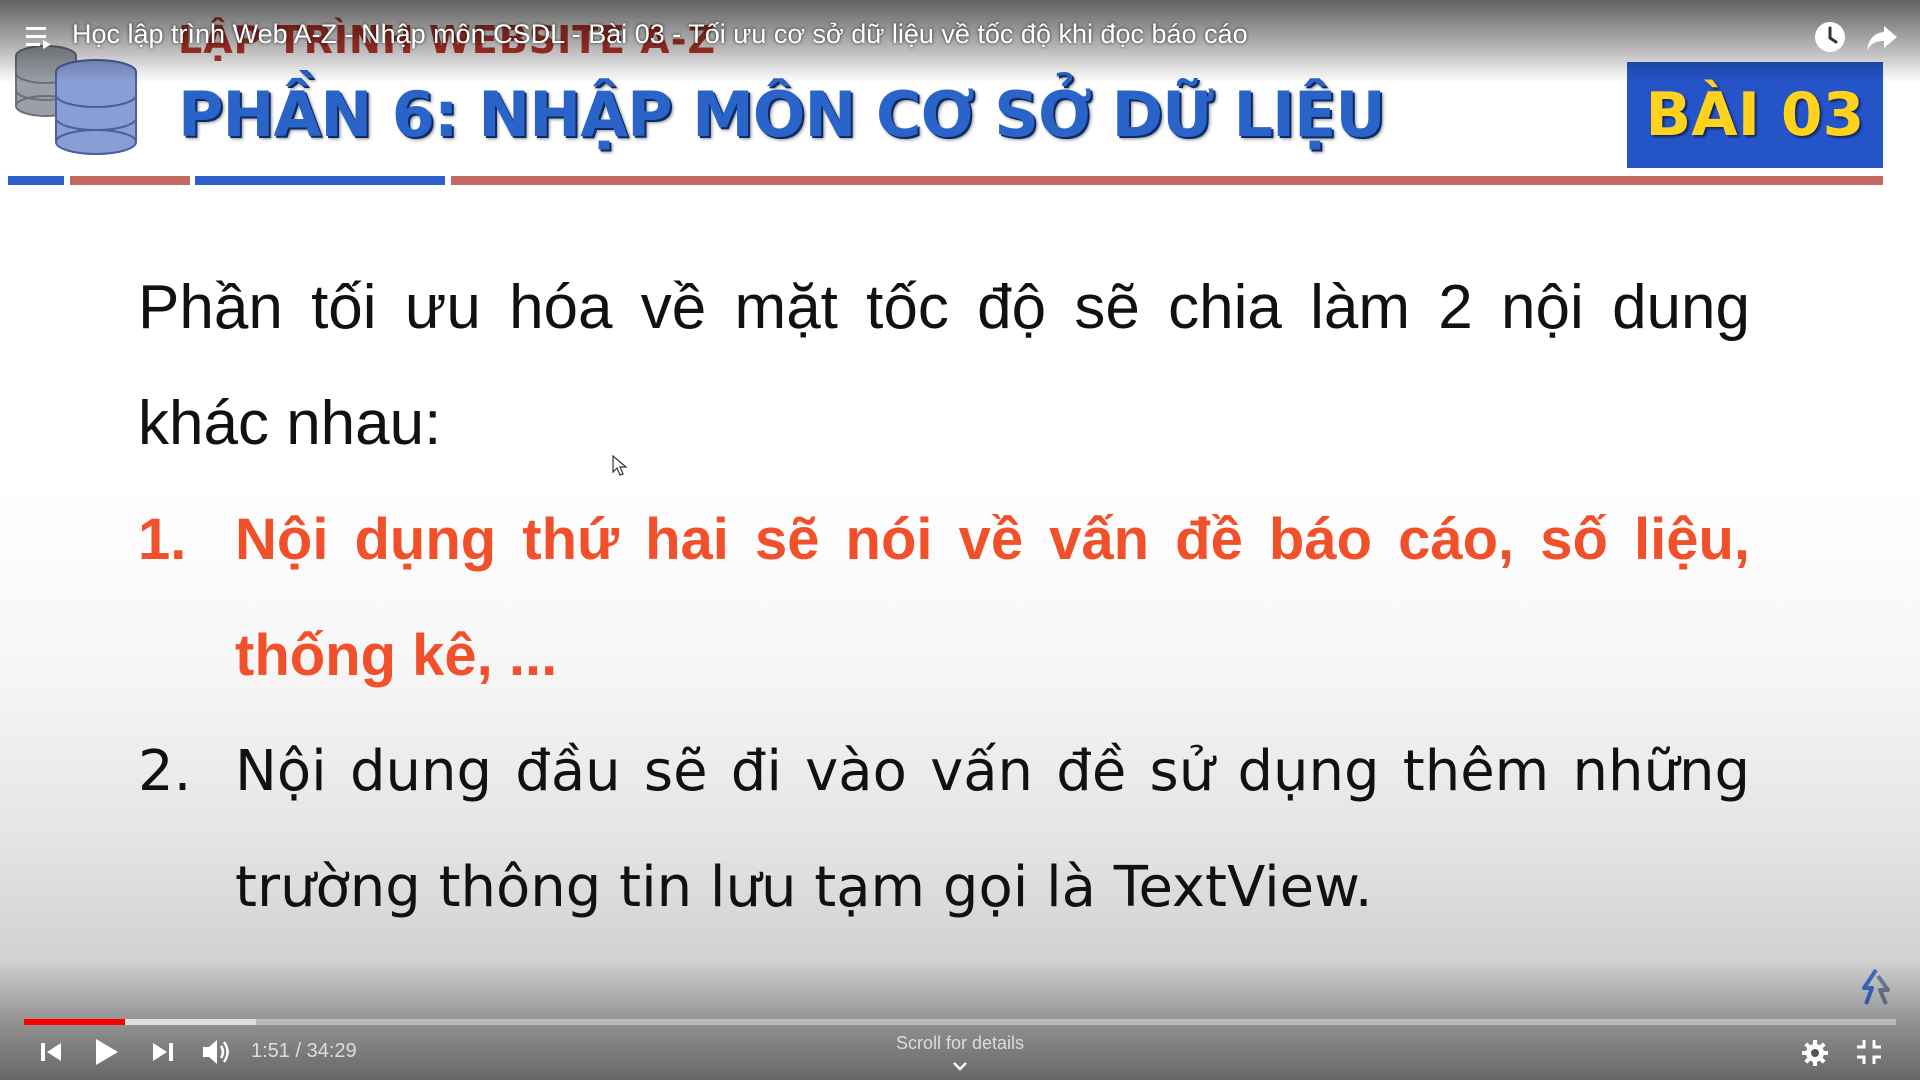 This screenshot has height=1080, width=1920. What do you see at coordinates (163, 1052) in the screenshot?
I see `next-button` at bounding box center [163, 1052].